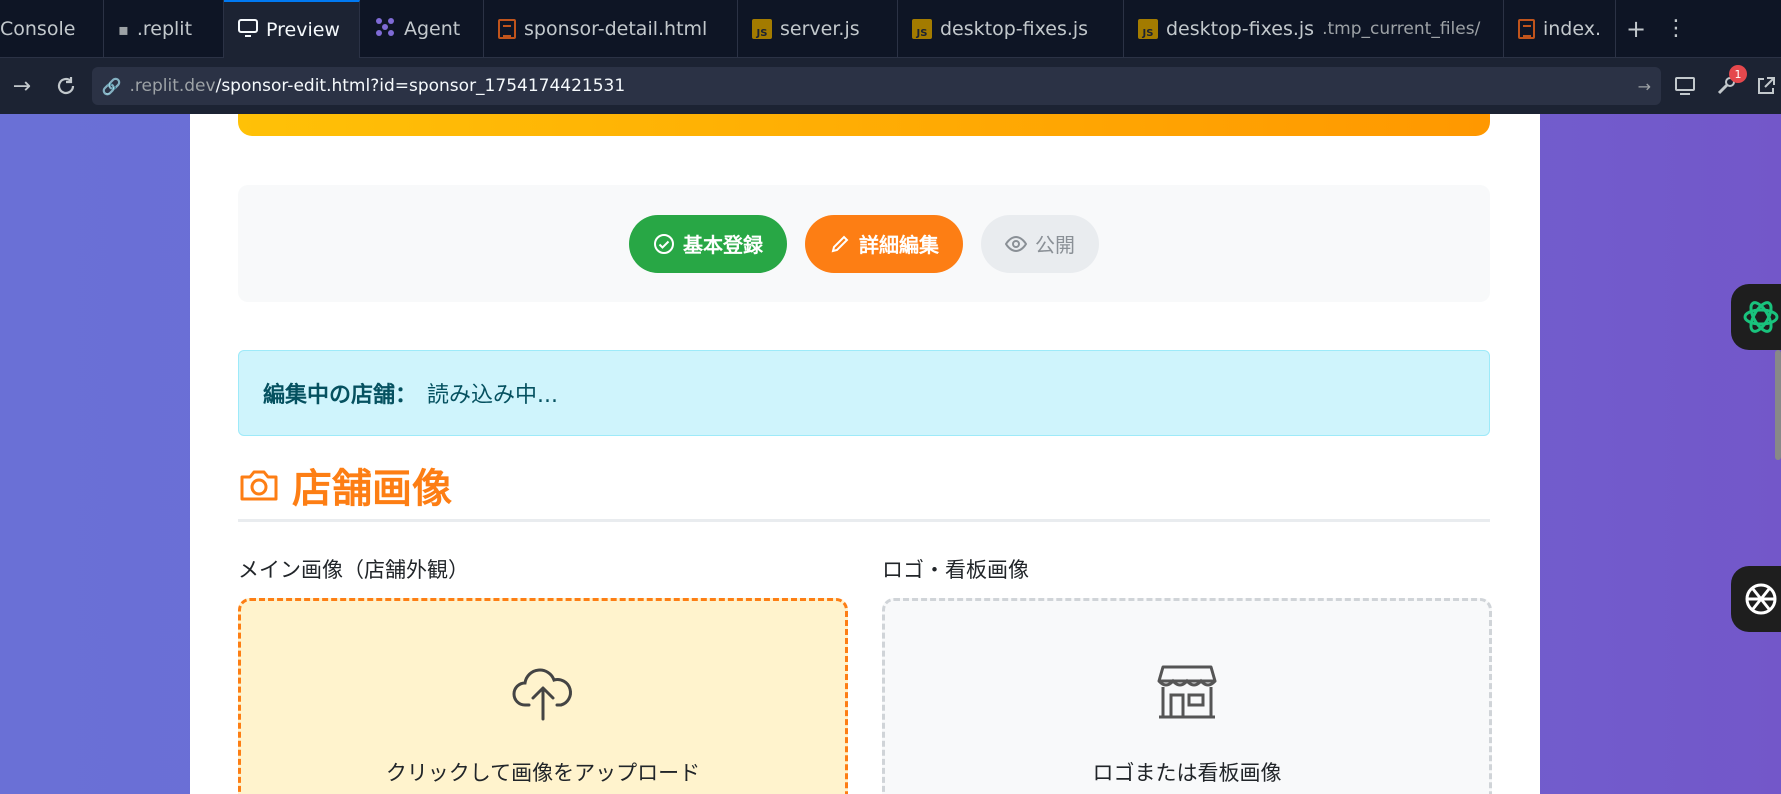  I want to click on tab-console: Console, so click(52, 29).